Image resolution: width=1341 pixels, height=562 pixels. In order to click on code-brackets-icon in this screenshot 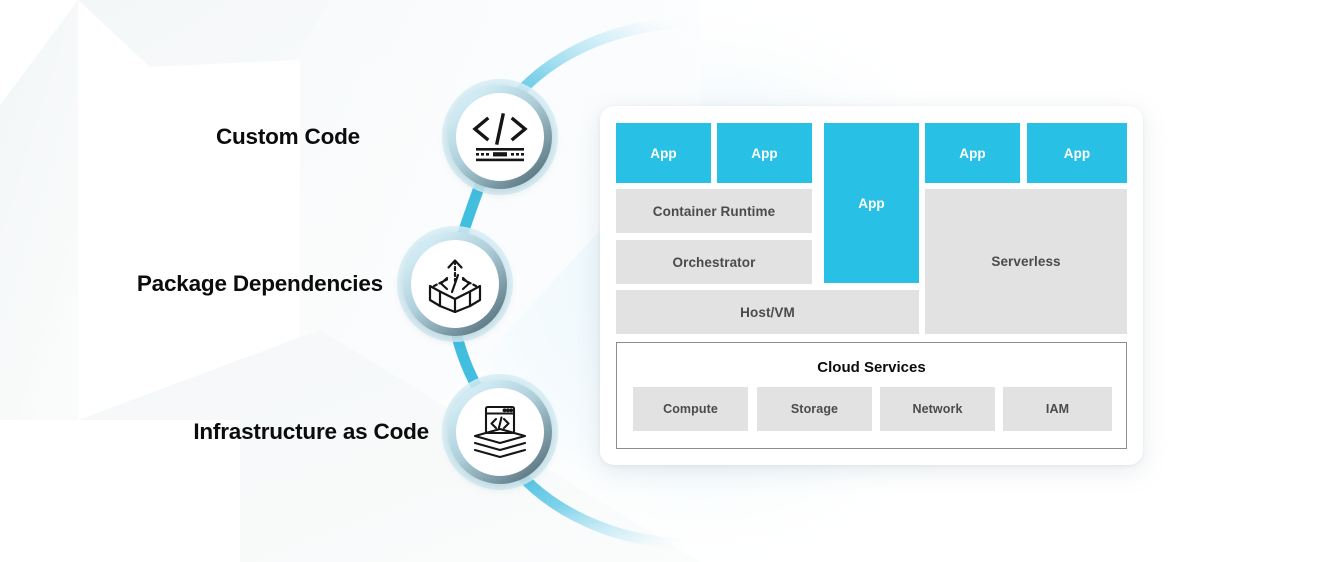, I will do `click(500, 137)`.